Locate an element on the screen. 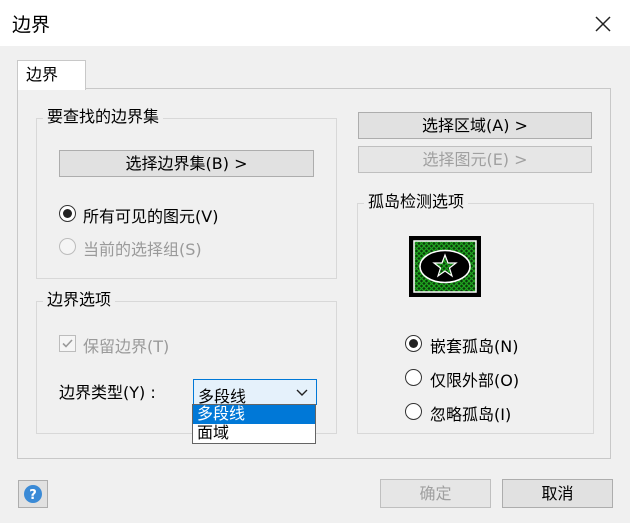 The width and height of the screenshot is (630, 523). radio-current-selection-label: 当前的选择组(S) is located at coordinates (142, 249).